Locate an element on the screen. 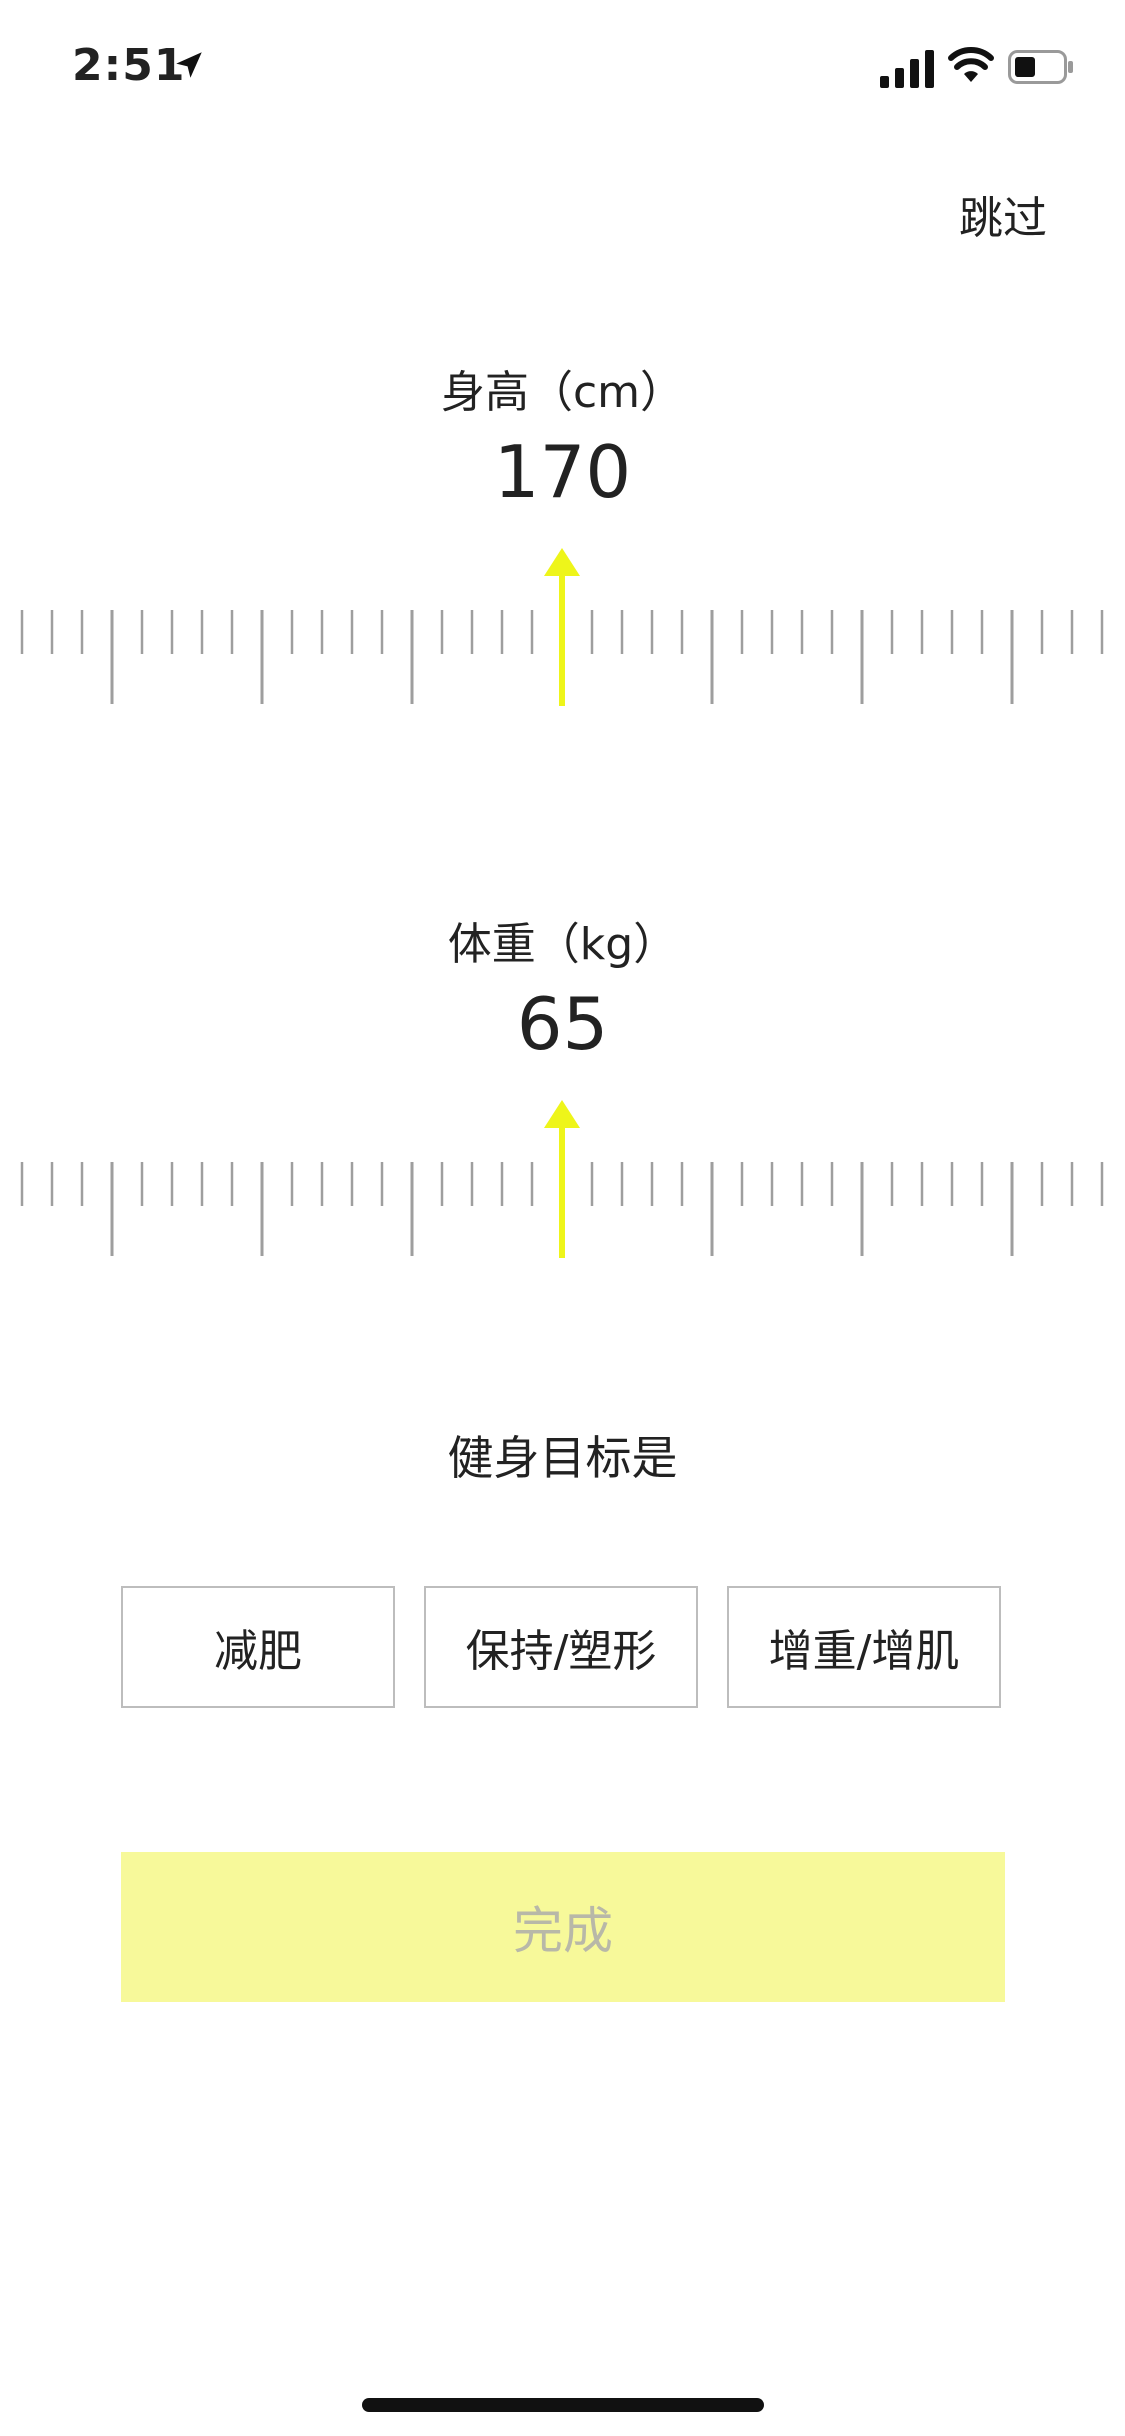  weight-label: 体重（kg） is located at coordinates (562, 944).